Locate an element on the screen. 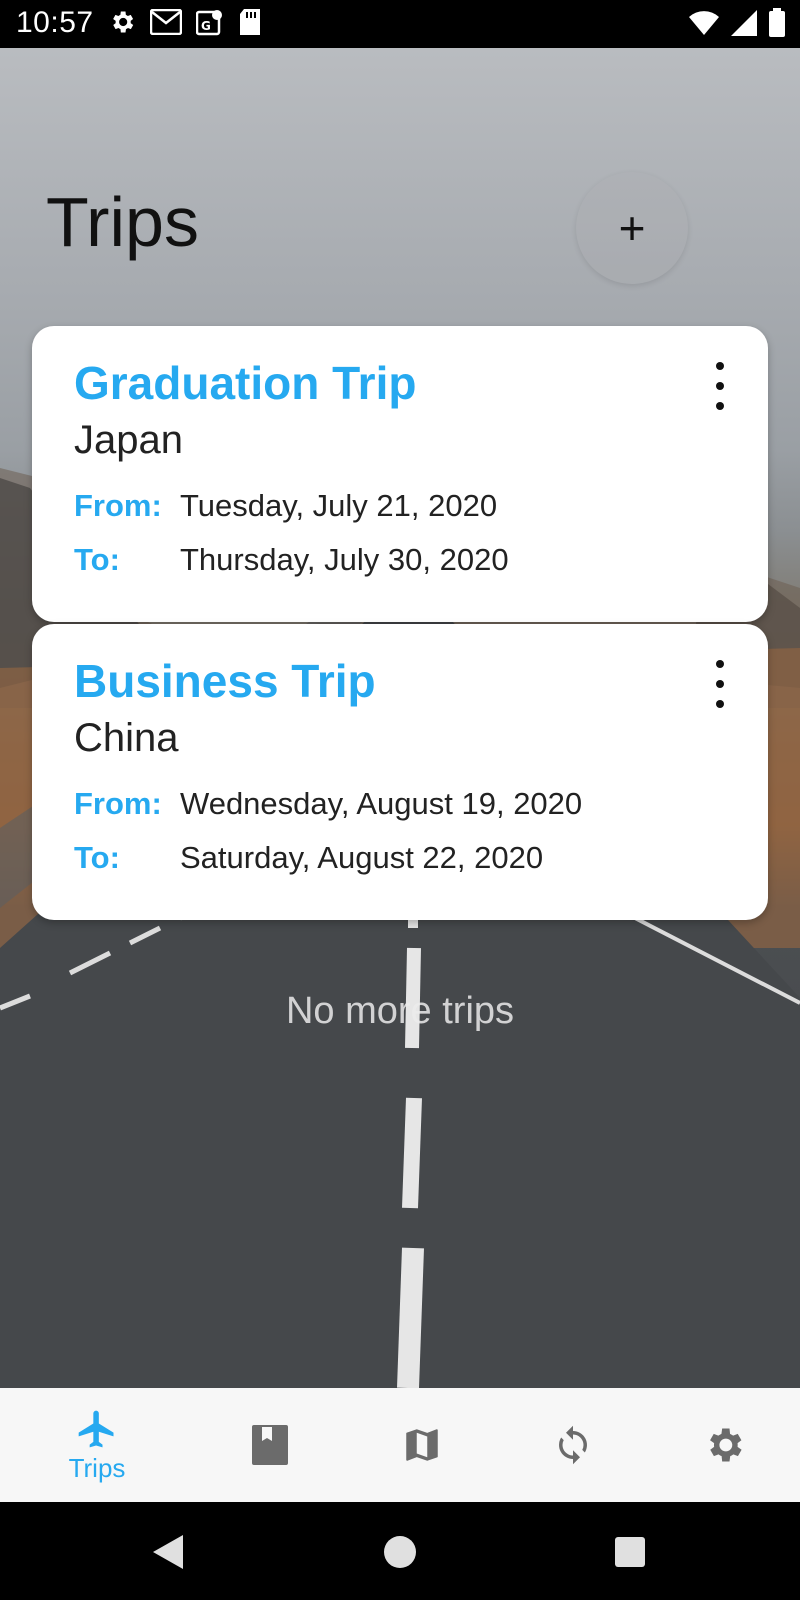 The image size is (800, 1600). trip-from-row: From: Wednesday, August 19, 2020 is located at coordinates (328, 804).